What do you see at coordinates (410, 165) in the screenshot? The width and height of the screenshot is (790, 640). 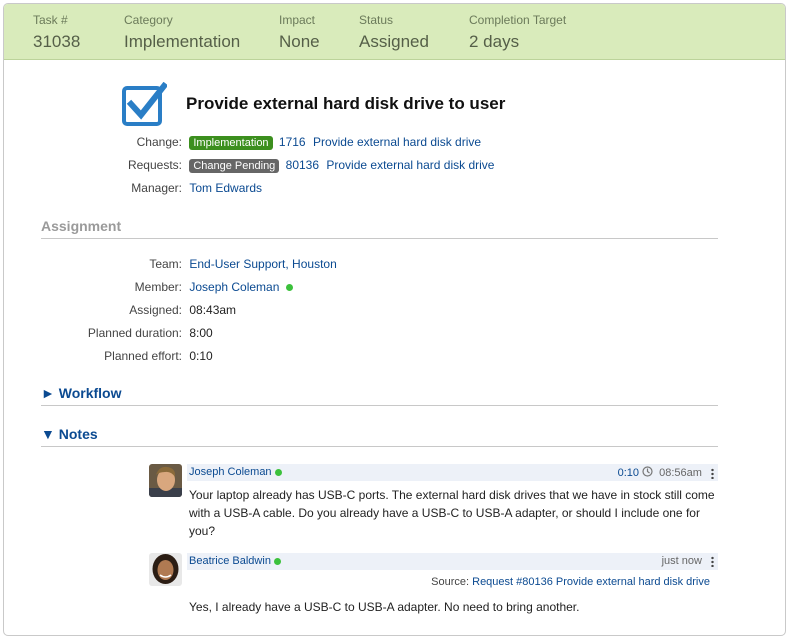 I see `request-title-link: Provide external hard disk drive` at bounding box center [410, 165].